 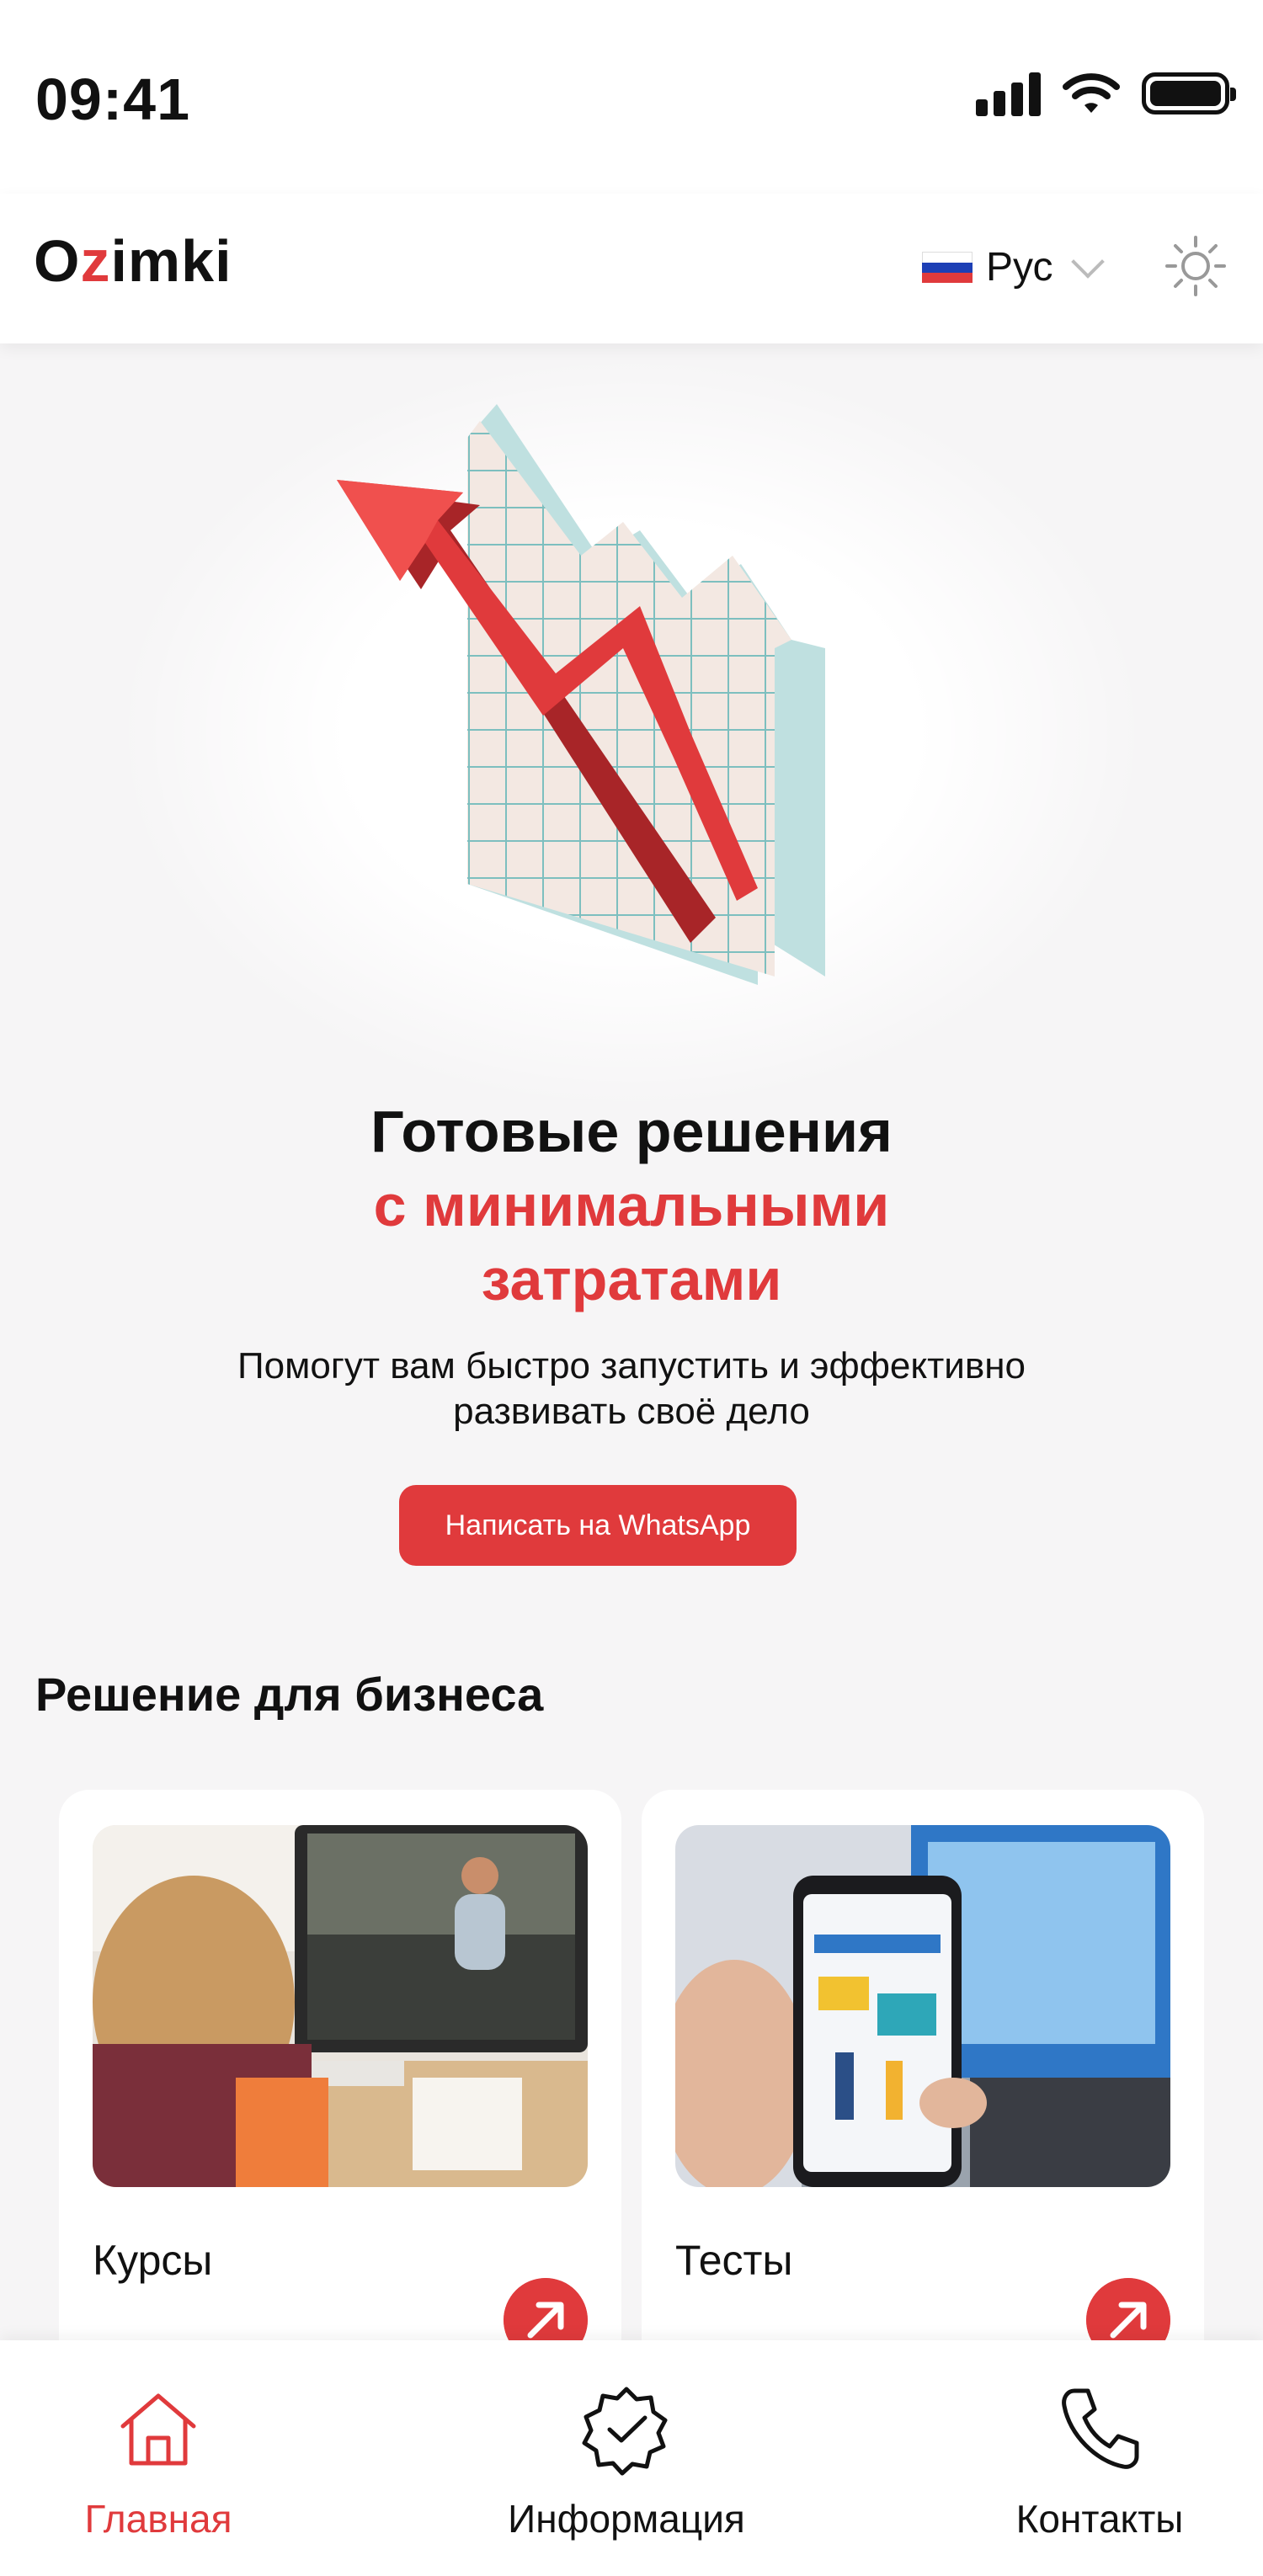 I want to click on cellular-signal-icon, so click(x=1008, y=94).